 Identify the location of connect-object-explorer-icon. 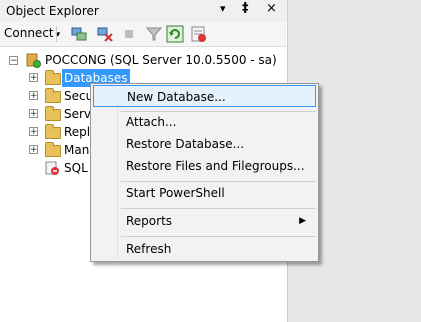
(79, 34).